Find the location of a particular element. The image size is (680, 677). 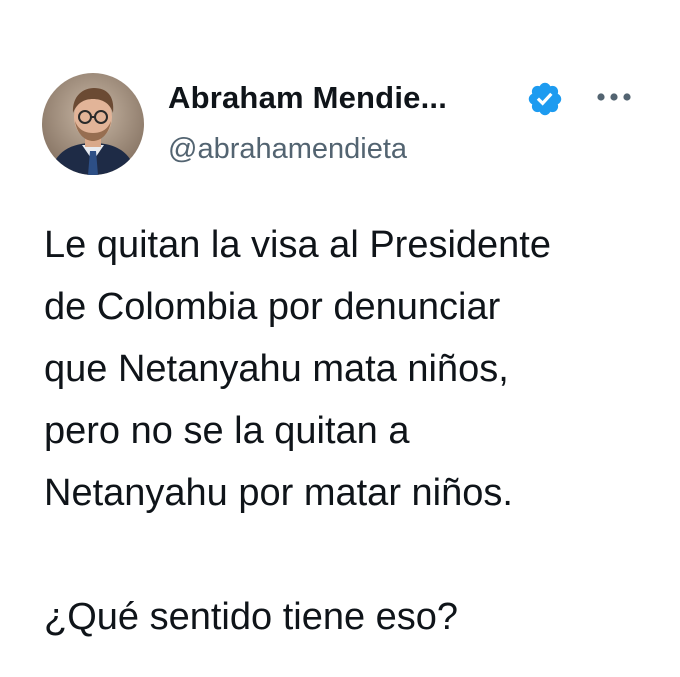

avatar-photo is located at coordinates (93, 124).